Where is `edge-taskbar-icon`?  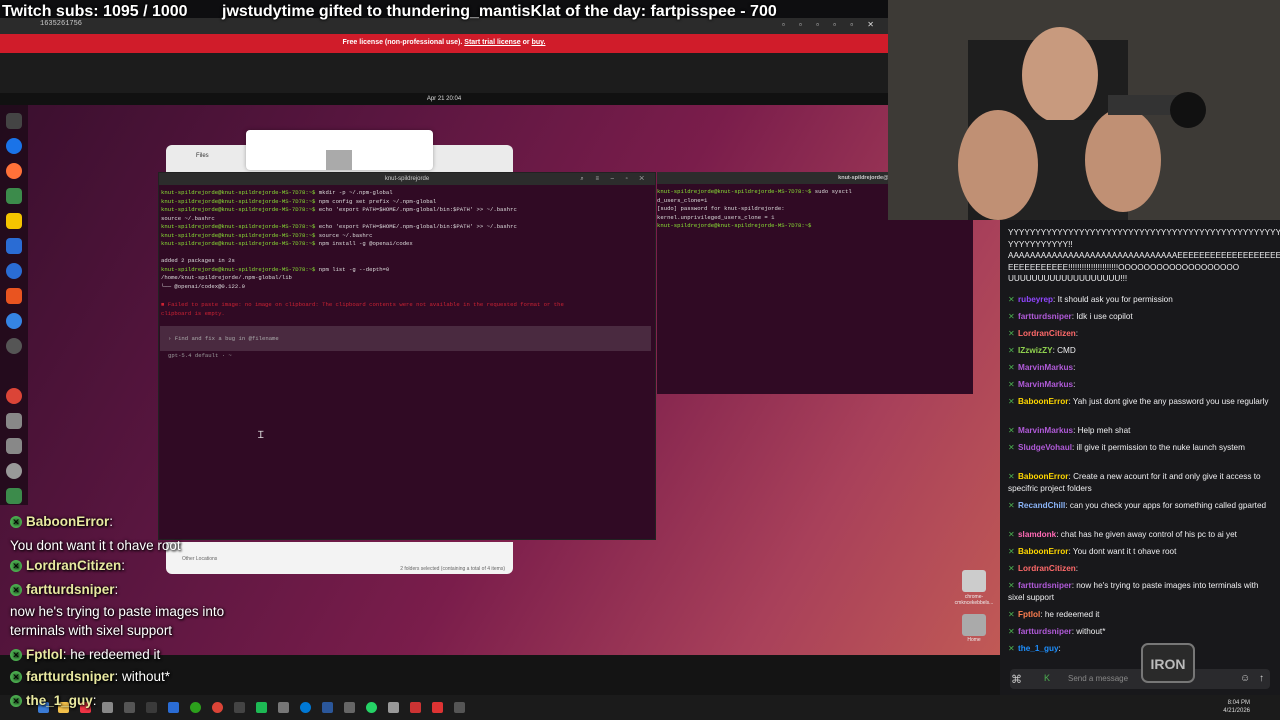
edge-taskbar-icon is located at coordinates (305, 707).